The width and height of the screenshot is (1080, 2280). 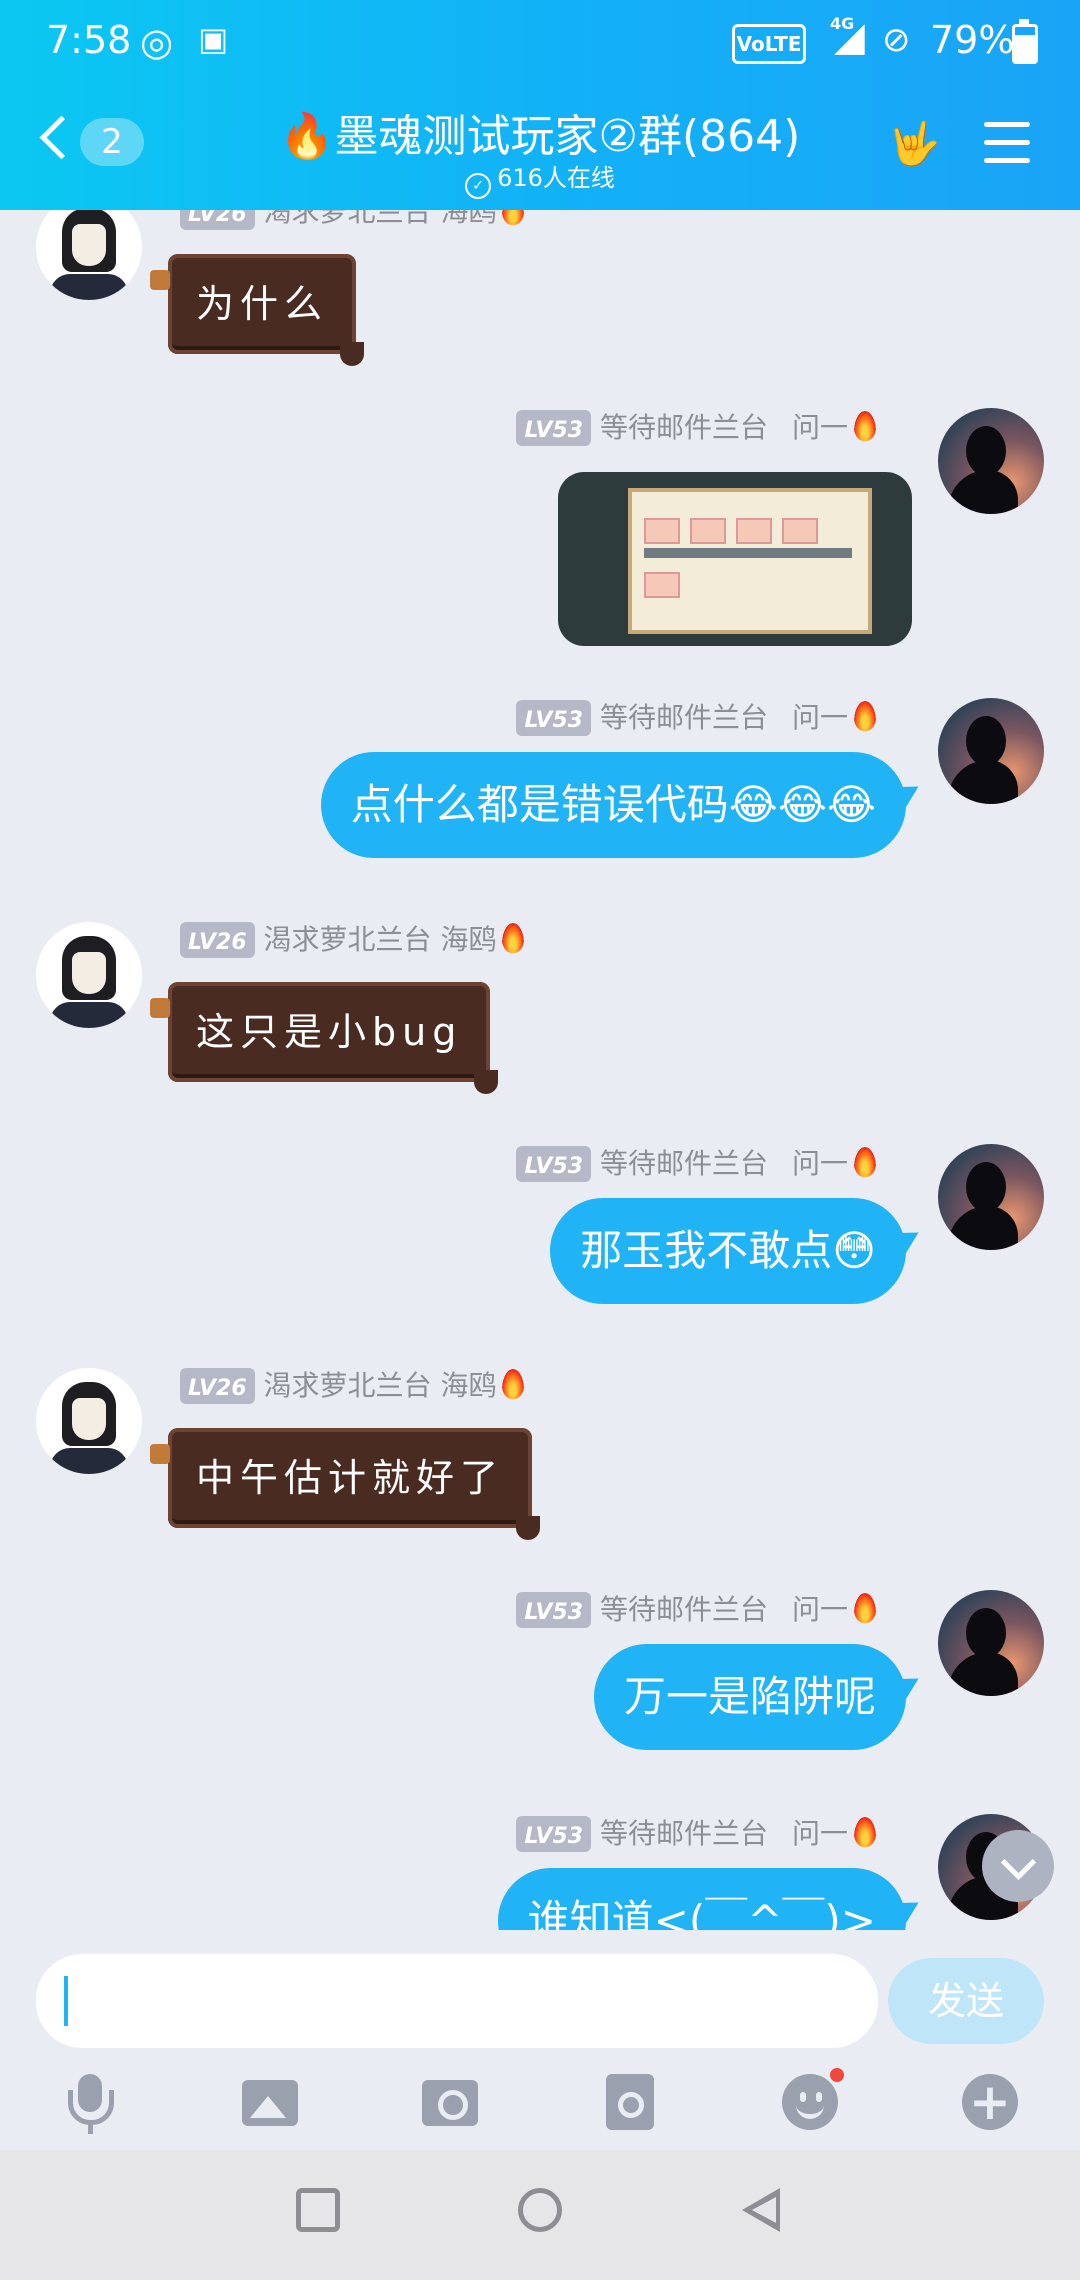 I want to click on image-icon, so click(x=270, y=2102).